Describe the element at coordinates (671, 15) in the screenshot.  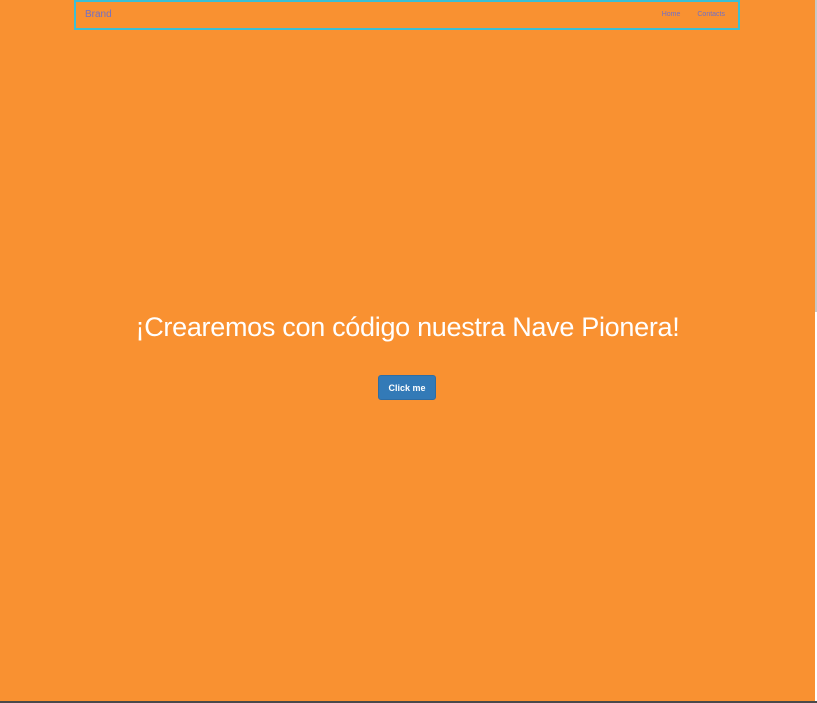
I see `nav-link-home: Home` at that location.